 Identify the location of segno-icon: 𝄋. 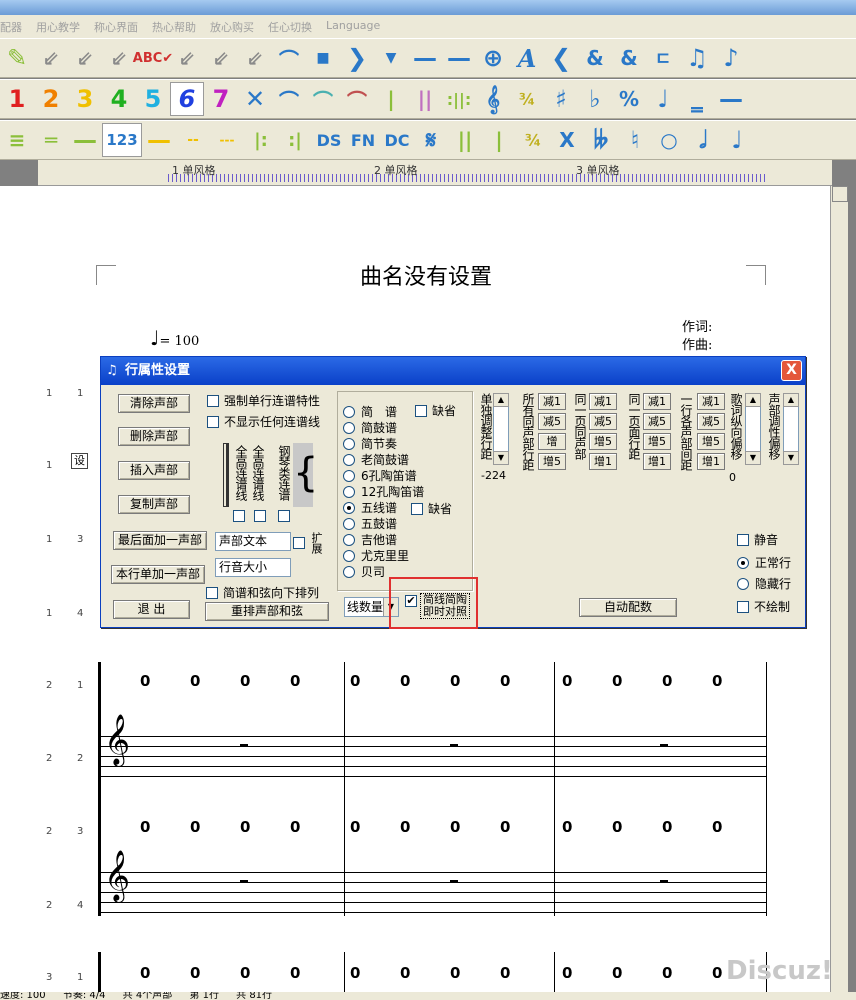
(431, 140).